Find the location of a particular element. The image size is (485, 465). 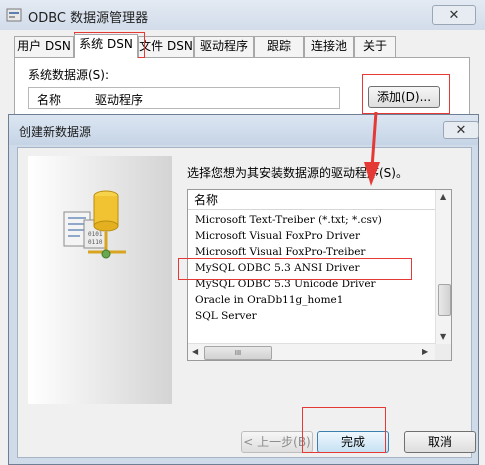

list-item: Microsoft Visual FoxPro Driver is located at coordinates (315, 236).